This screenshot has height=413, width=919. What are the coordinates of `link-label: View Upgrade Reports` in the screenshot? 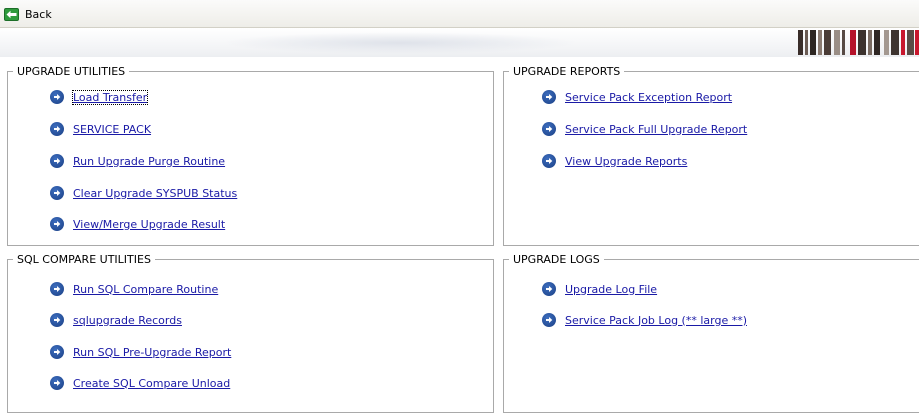 It's located at (626, 161).